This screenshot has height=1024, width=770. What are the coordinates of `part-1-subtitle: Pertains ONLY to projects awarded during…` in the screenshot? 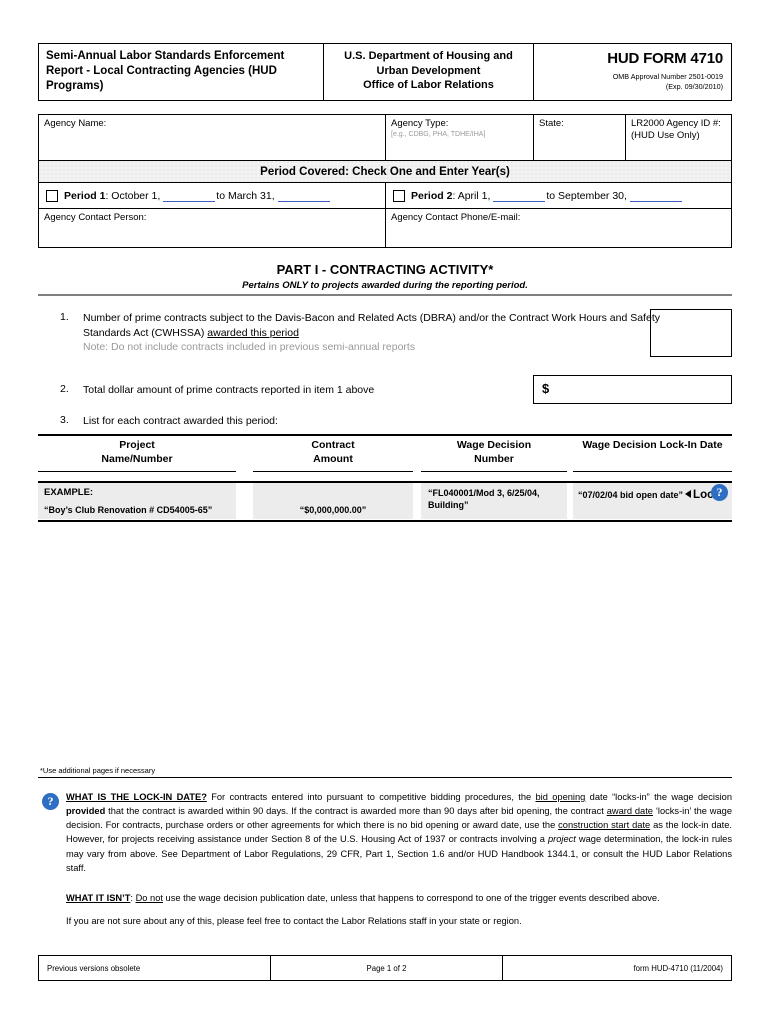 It's located at (385, 285).